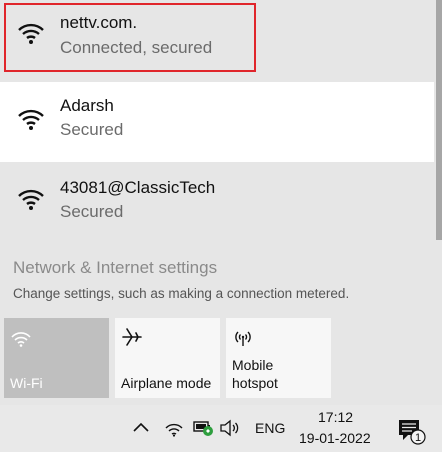  Describe the element at coordinates (138, 187) in the screenshot. I see `network-ssid: 43081@ClassicTech` at that location.